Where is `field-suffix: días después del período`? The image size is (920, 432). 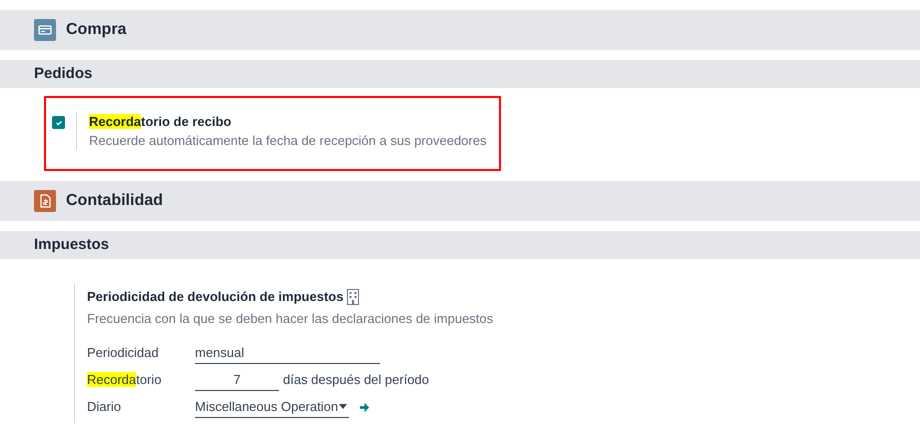 field-suffix: días después del período is located at coordinates (356, 380).